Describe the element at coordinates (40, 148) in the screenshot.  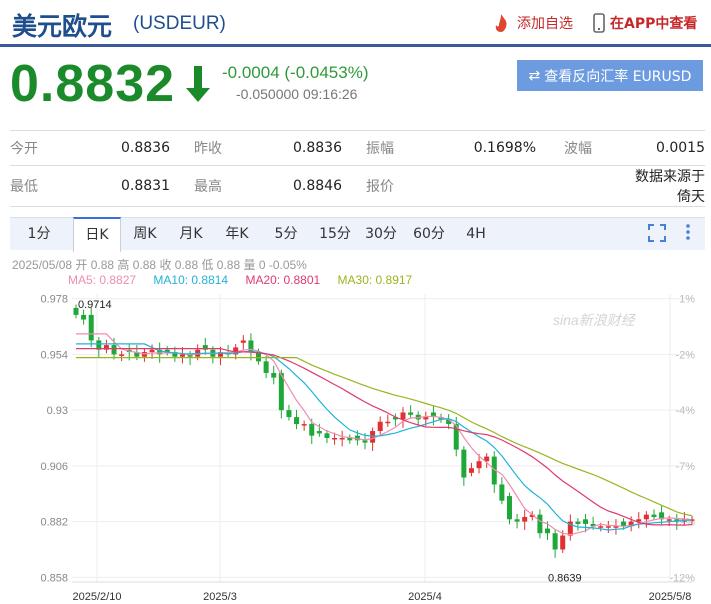
I see `stat-label: 今开` at that location.